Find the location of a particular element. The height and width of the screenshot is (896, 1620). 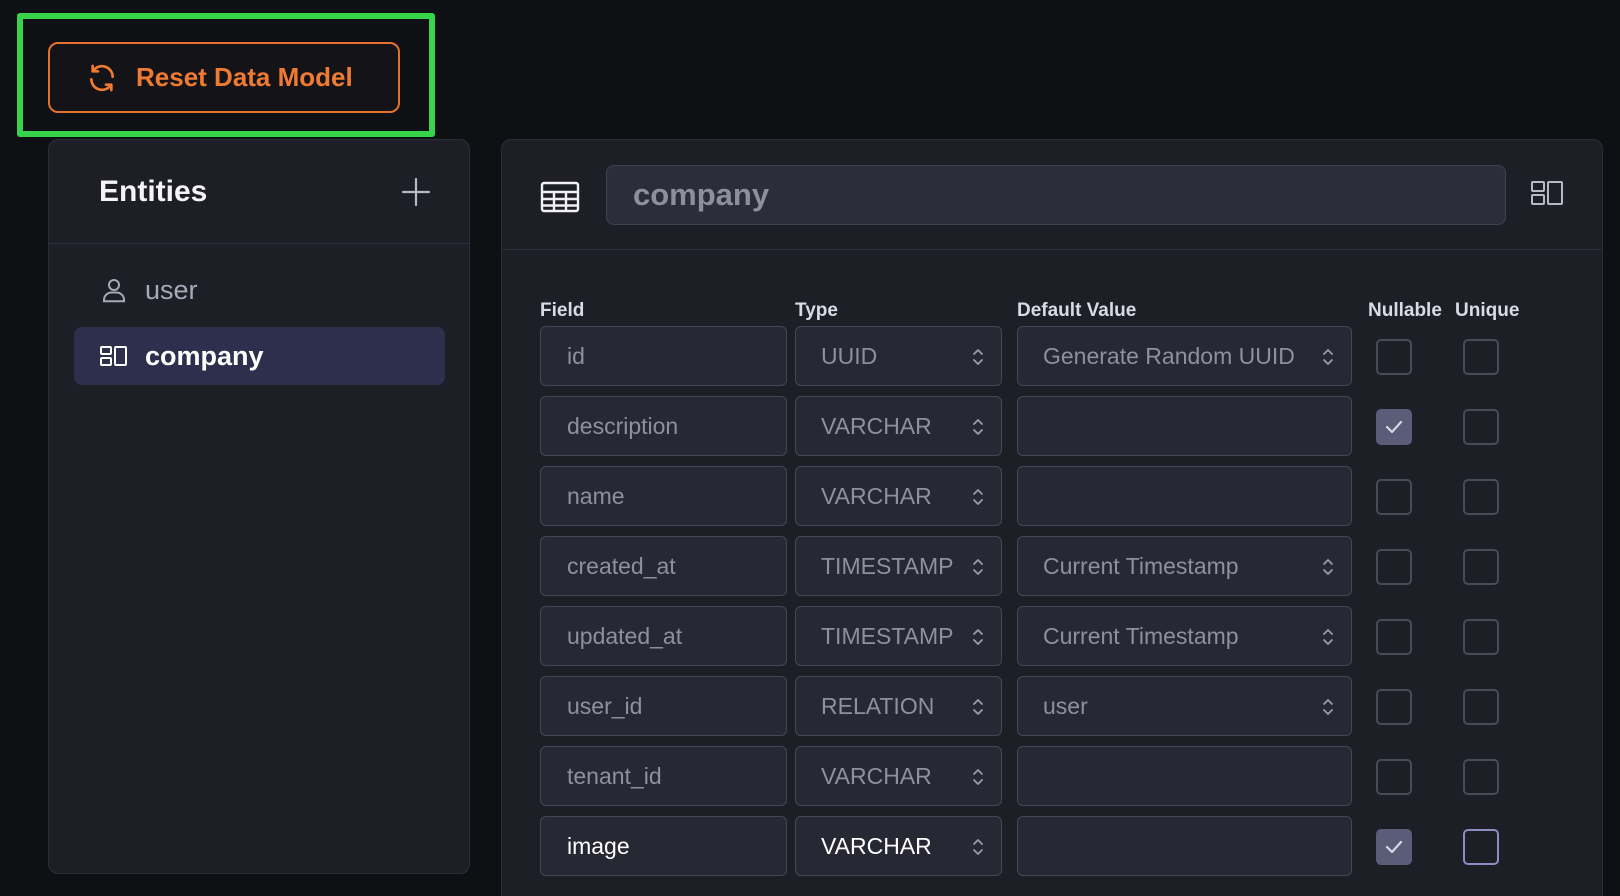

type-select-value: UUID is located at coordinates (849, 355).